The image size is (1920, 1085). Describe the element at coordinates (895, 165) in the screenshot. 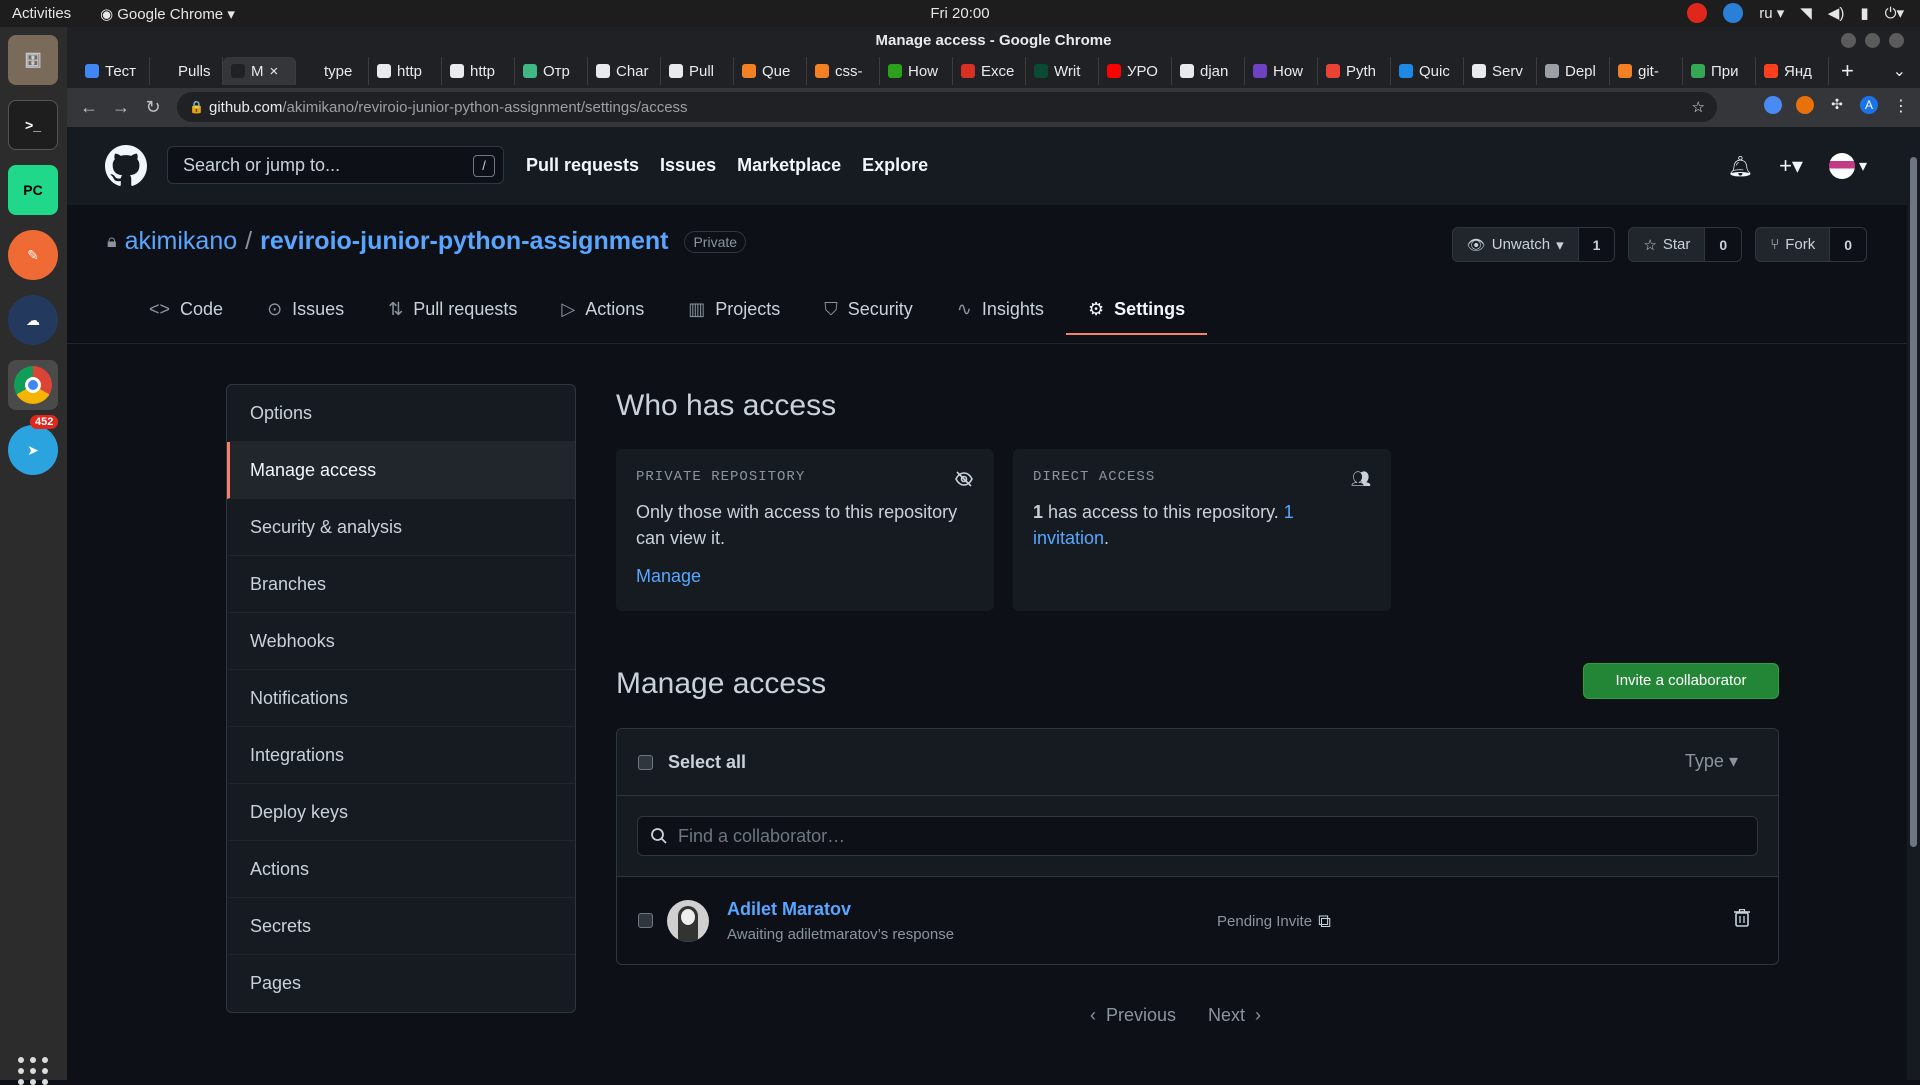

I see `nav-explore: Explore` at that location.